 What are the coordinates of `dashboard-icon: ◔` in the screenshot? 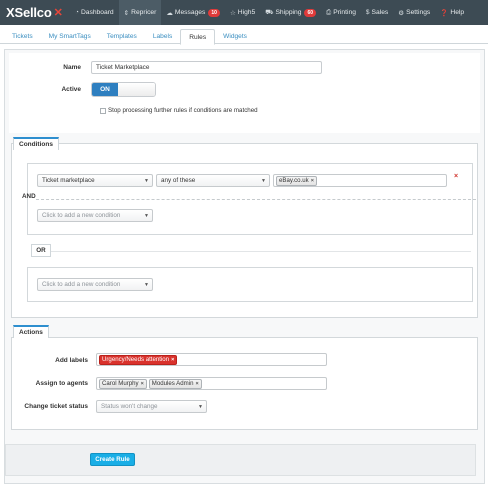 It's located at (77, 12).